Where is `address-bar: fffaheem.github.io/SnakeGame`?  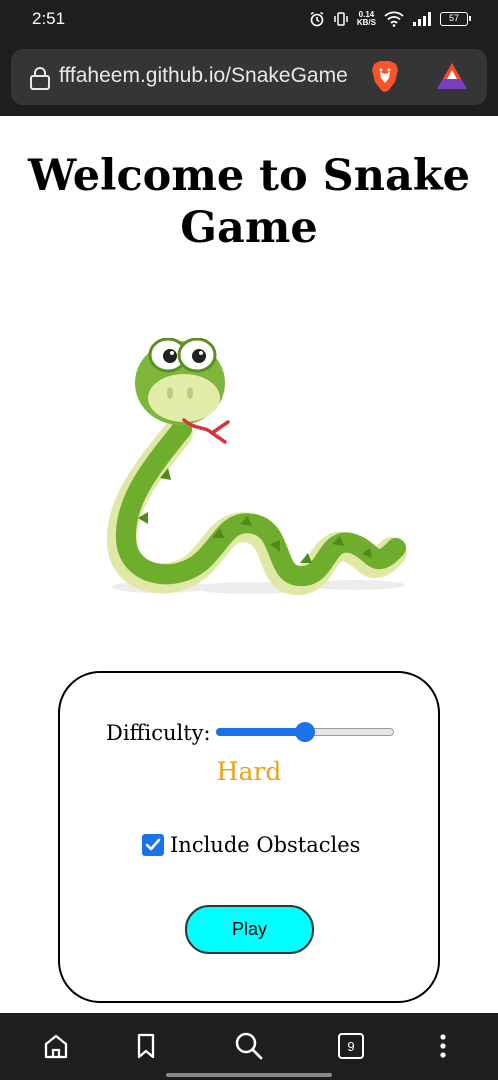 address-bar: fffaheem.github.io/SnakeGame is located at coordinates (249, 77).